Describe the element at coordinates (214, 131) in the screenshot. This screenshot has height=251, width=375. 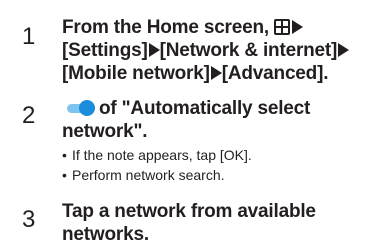
I see `step-2-line-2: network".` at that location.